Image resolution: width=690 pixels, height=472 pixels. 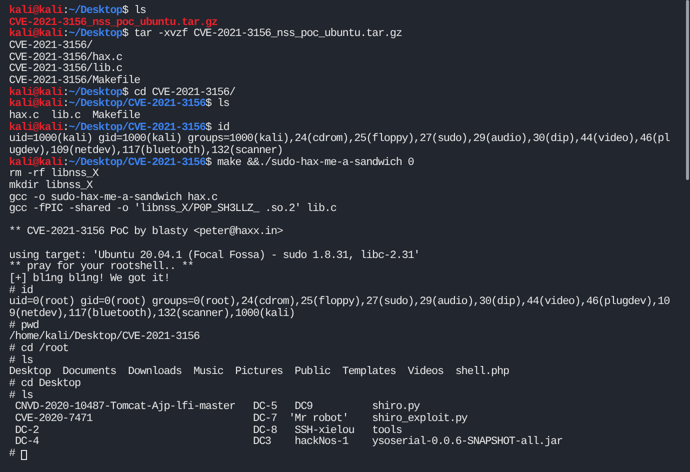 What do you see at coordinates (146, 151) in the screenshot?
I see `output-line: ugdev),109(netdev),117(bluetooth),132(scanner)` at bounding box center [146, 151].